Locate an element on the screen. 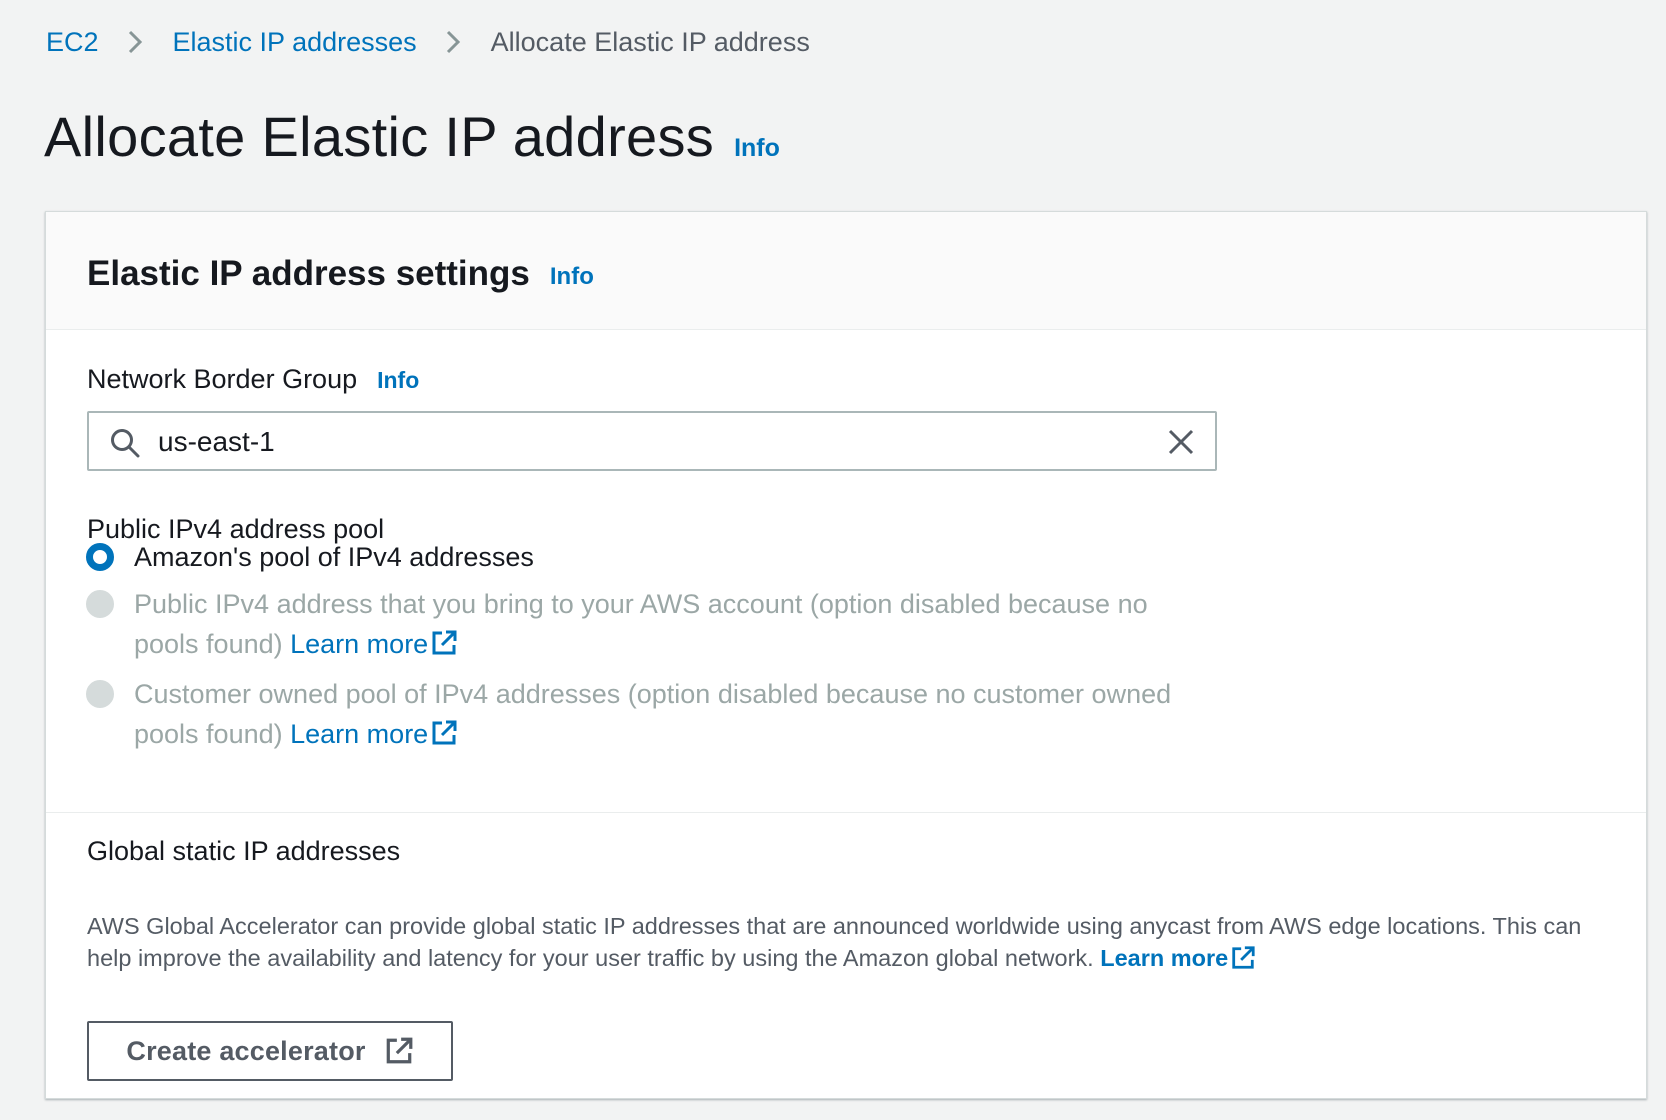 The image size is (1666, 1120). search-icon is located at coordinates (125, 443).